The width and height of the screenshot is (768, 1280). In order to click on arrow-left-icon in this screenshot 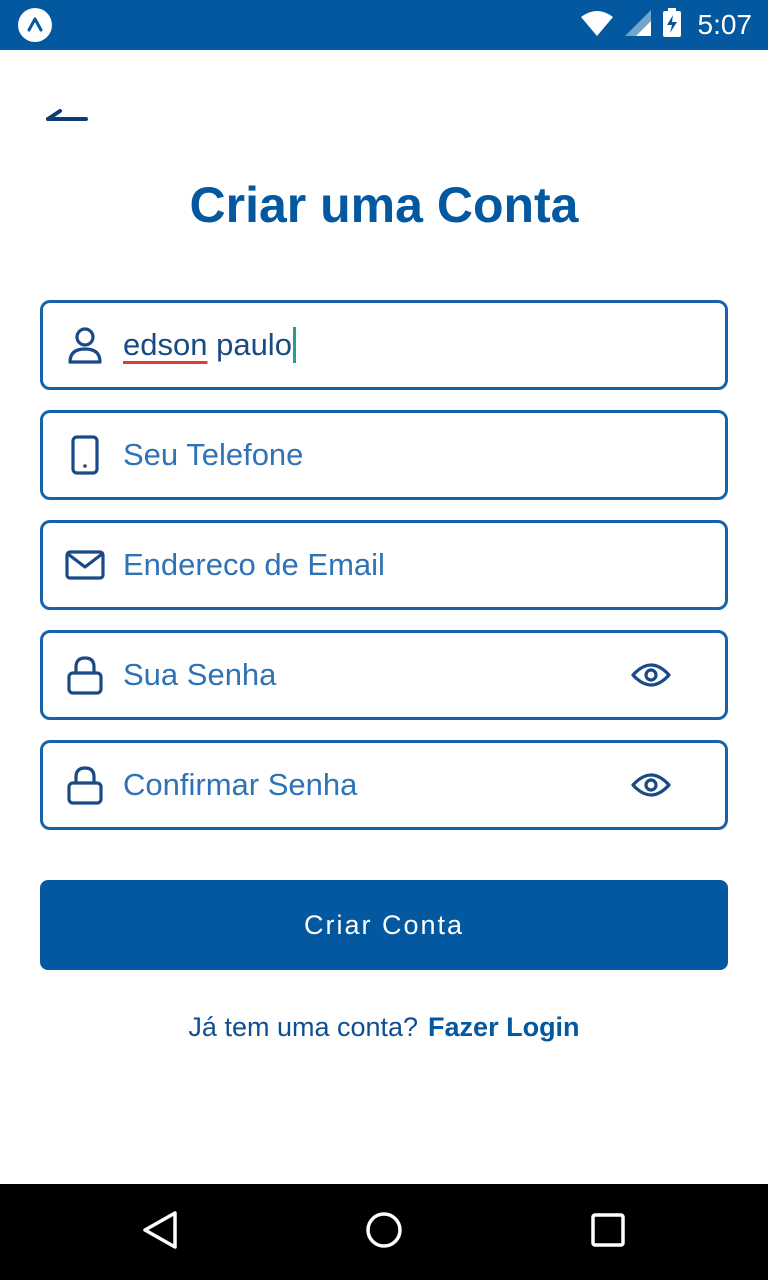, I will do `click(64, 116)`.